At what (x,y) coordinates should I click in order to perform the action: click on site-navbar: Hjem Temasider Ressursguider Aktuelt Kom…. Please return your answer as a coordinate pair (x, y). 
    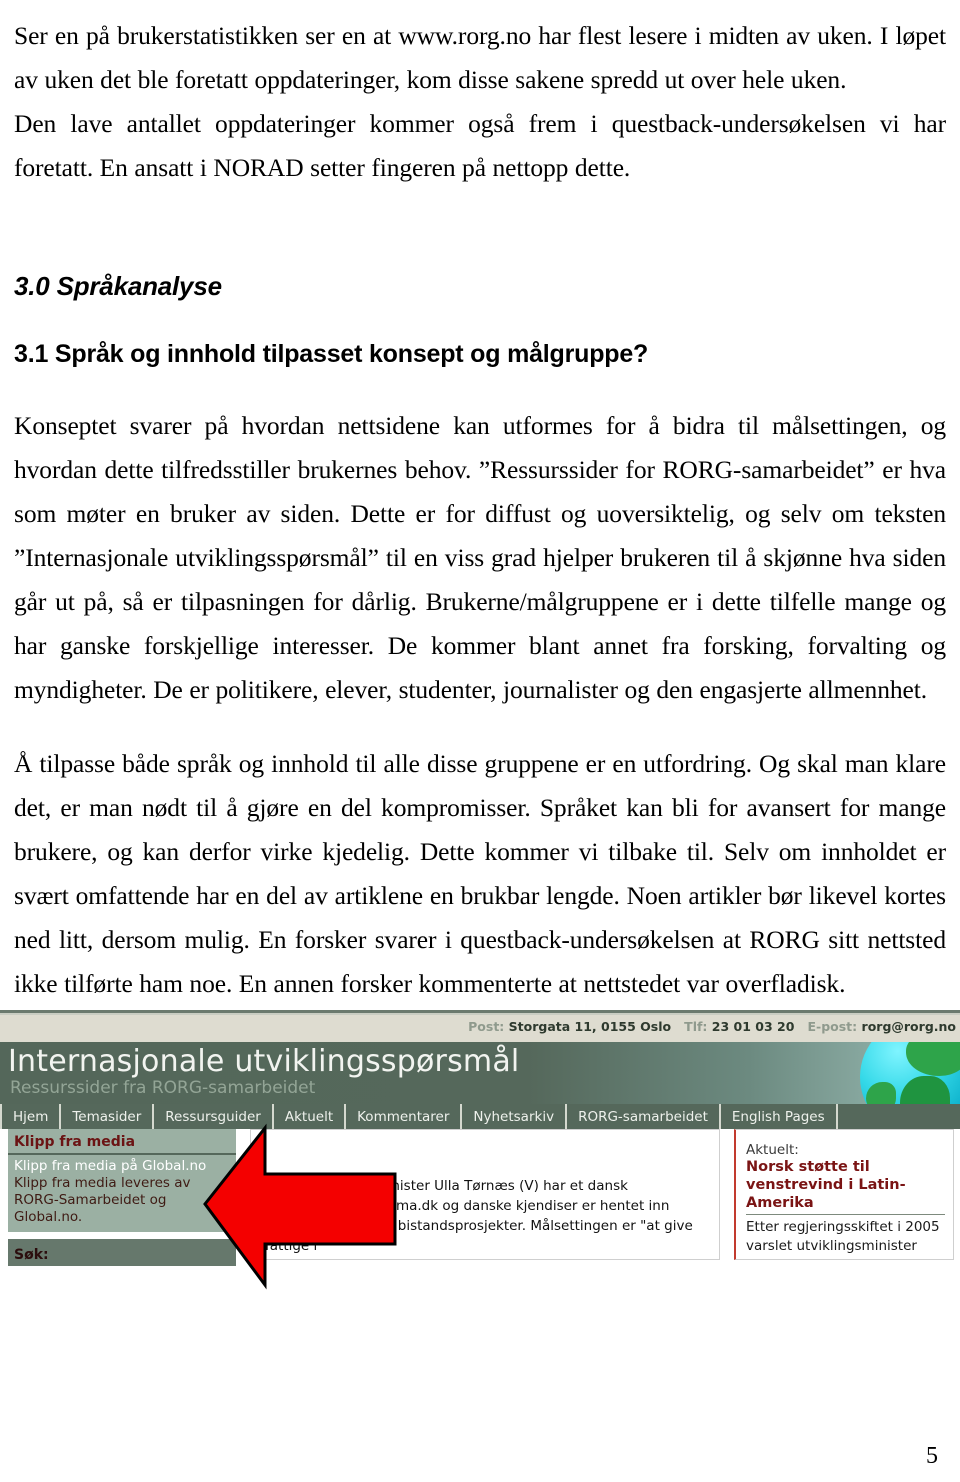
    Looking at the image, I should click on (480, 1116).